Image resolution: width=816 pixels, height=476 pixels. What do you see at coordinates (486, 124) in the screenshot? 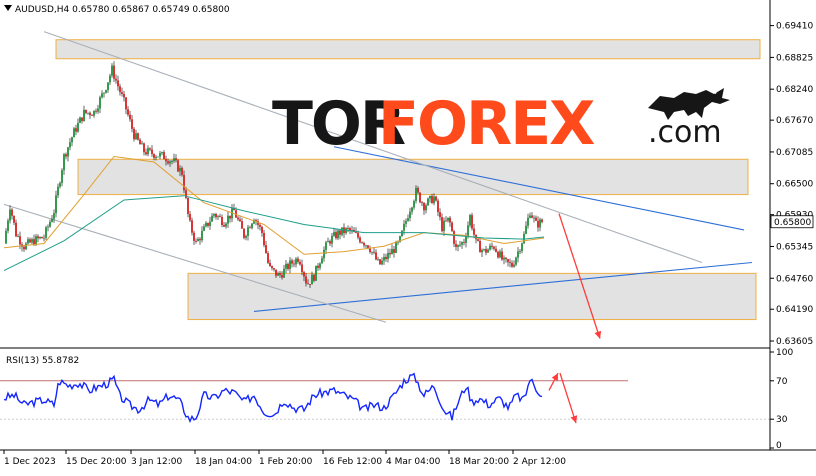
I see `logo-text-forex: FOREX` at bounding box center [486, 124].